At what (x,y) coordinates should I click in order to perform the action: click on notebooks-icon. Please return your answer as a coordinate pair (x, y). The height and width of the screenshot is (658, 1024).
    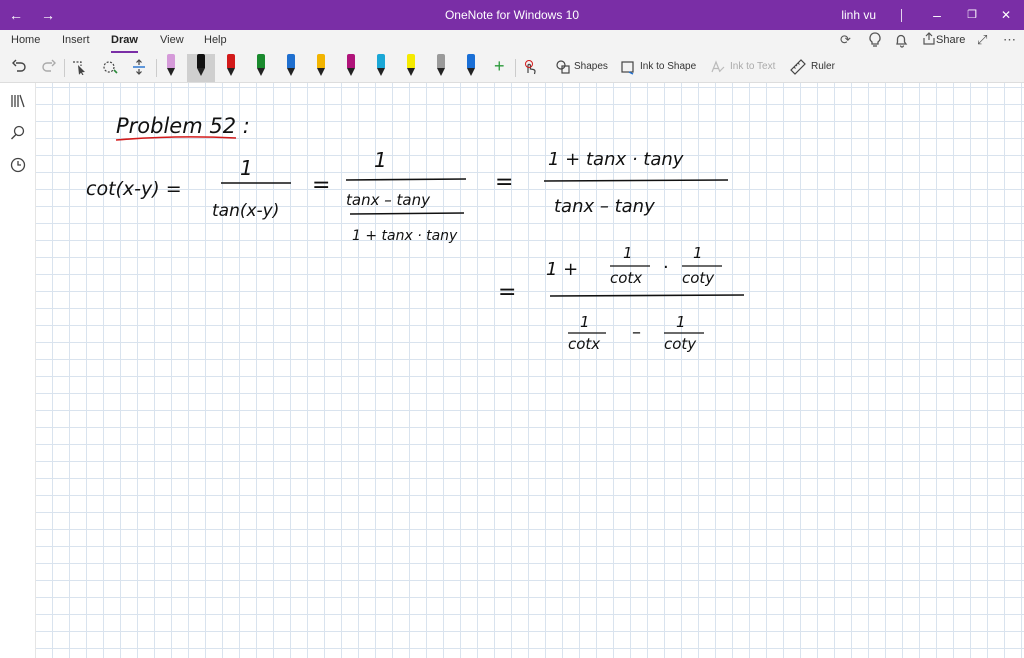
    Looking at the image, I should click on (18, 102).